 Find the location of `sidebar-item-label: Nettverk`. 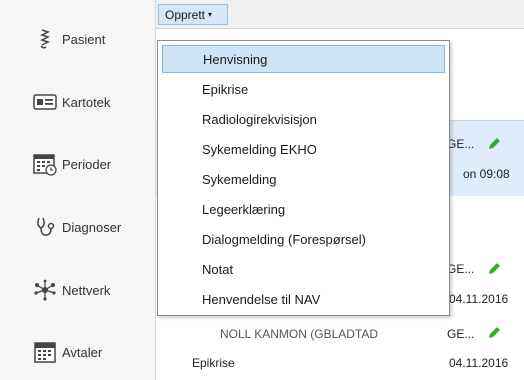

sidebar-item-label: Nettverk is located at coordinates (86, 290).